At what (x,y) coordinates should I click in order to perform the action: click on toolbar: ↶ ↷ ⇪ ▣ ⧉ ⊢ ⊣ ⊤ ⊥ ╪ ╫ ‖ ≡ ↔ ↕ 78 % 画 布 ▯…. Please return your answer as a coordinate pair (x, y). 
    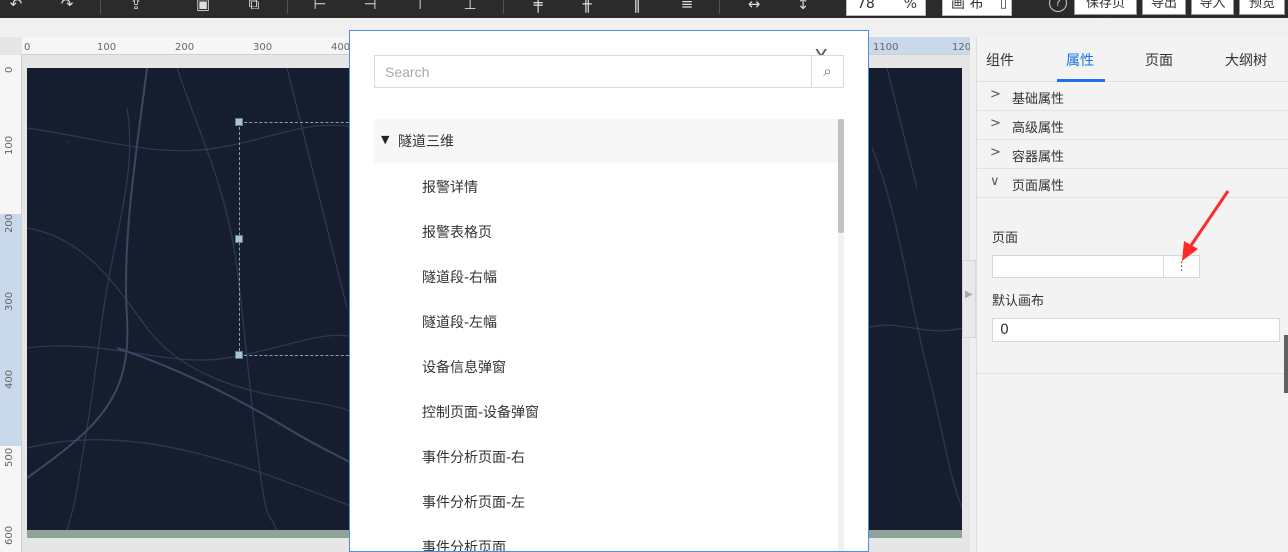
    Looking at the image, I should click on (644, 9).